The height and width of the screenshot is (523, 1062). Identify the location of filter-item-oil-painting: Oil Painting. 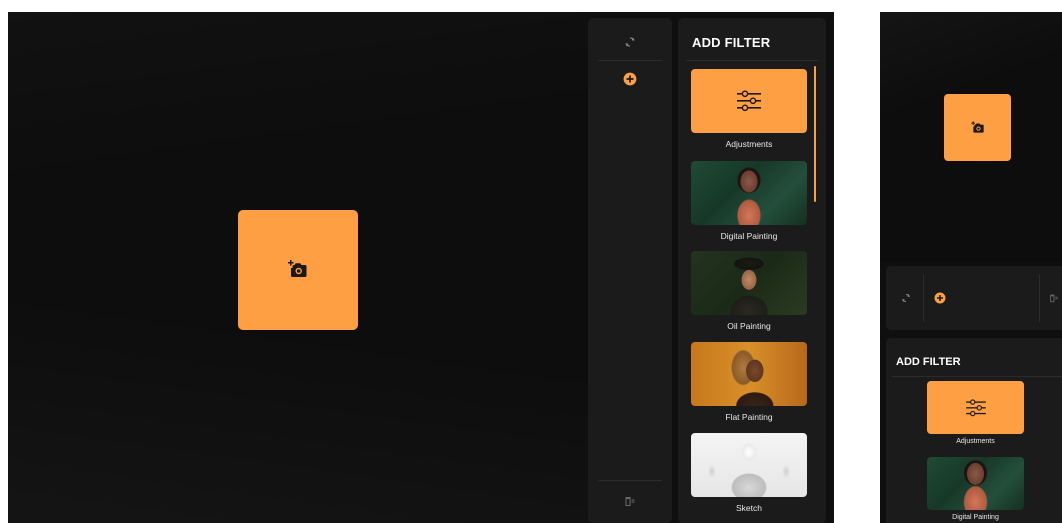
(749, 291).